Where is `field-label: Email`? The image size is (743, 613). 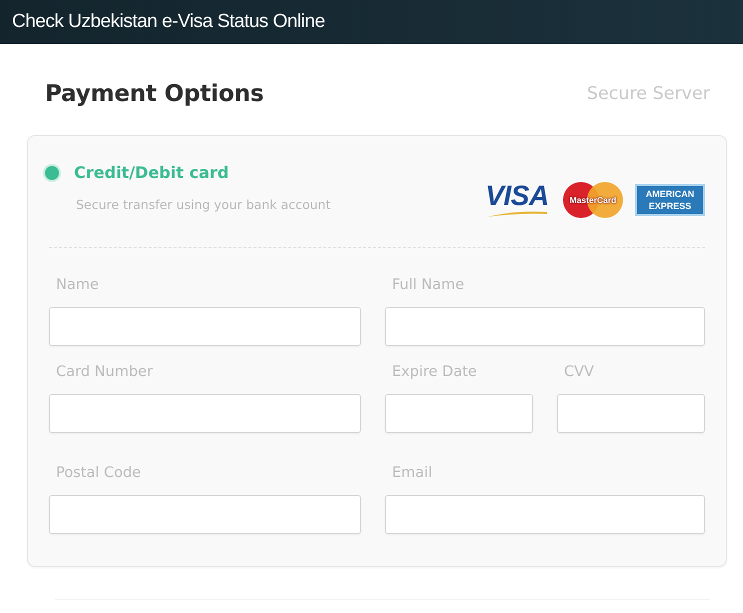
field-label: Email is located at coordinates (412, 473).